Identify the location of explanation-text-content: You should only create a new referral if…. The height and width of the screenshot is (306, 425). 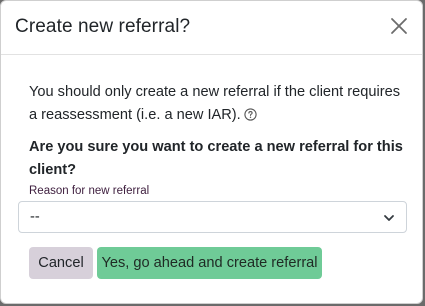
(214, 103).